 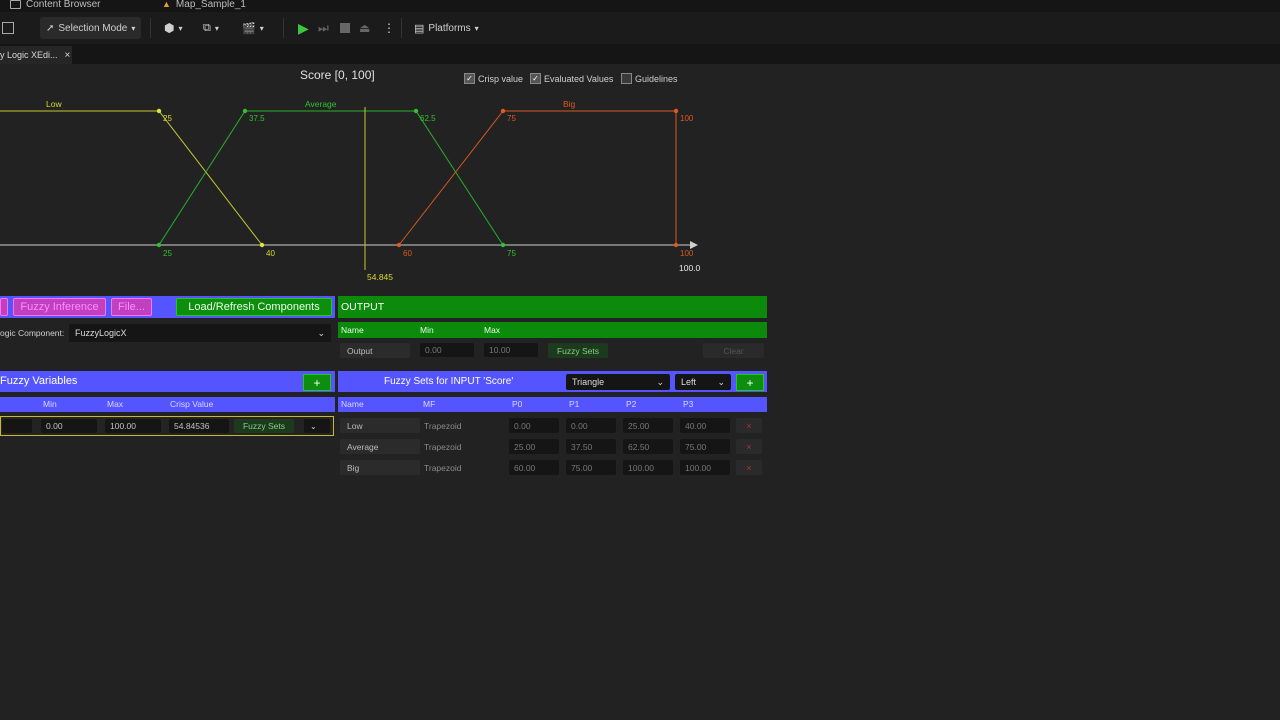 I want to click on fuzzy-sets-button: Fuzzy Sets, so click(x=264, y=426).